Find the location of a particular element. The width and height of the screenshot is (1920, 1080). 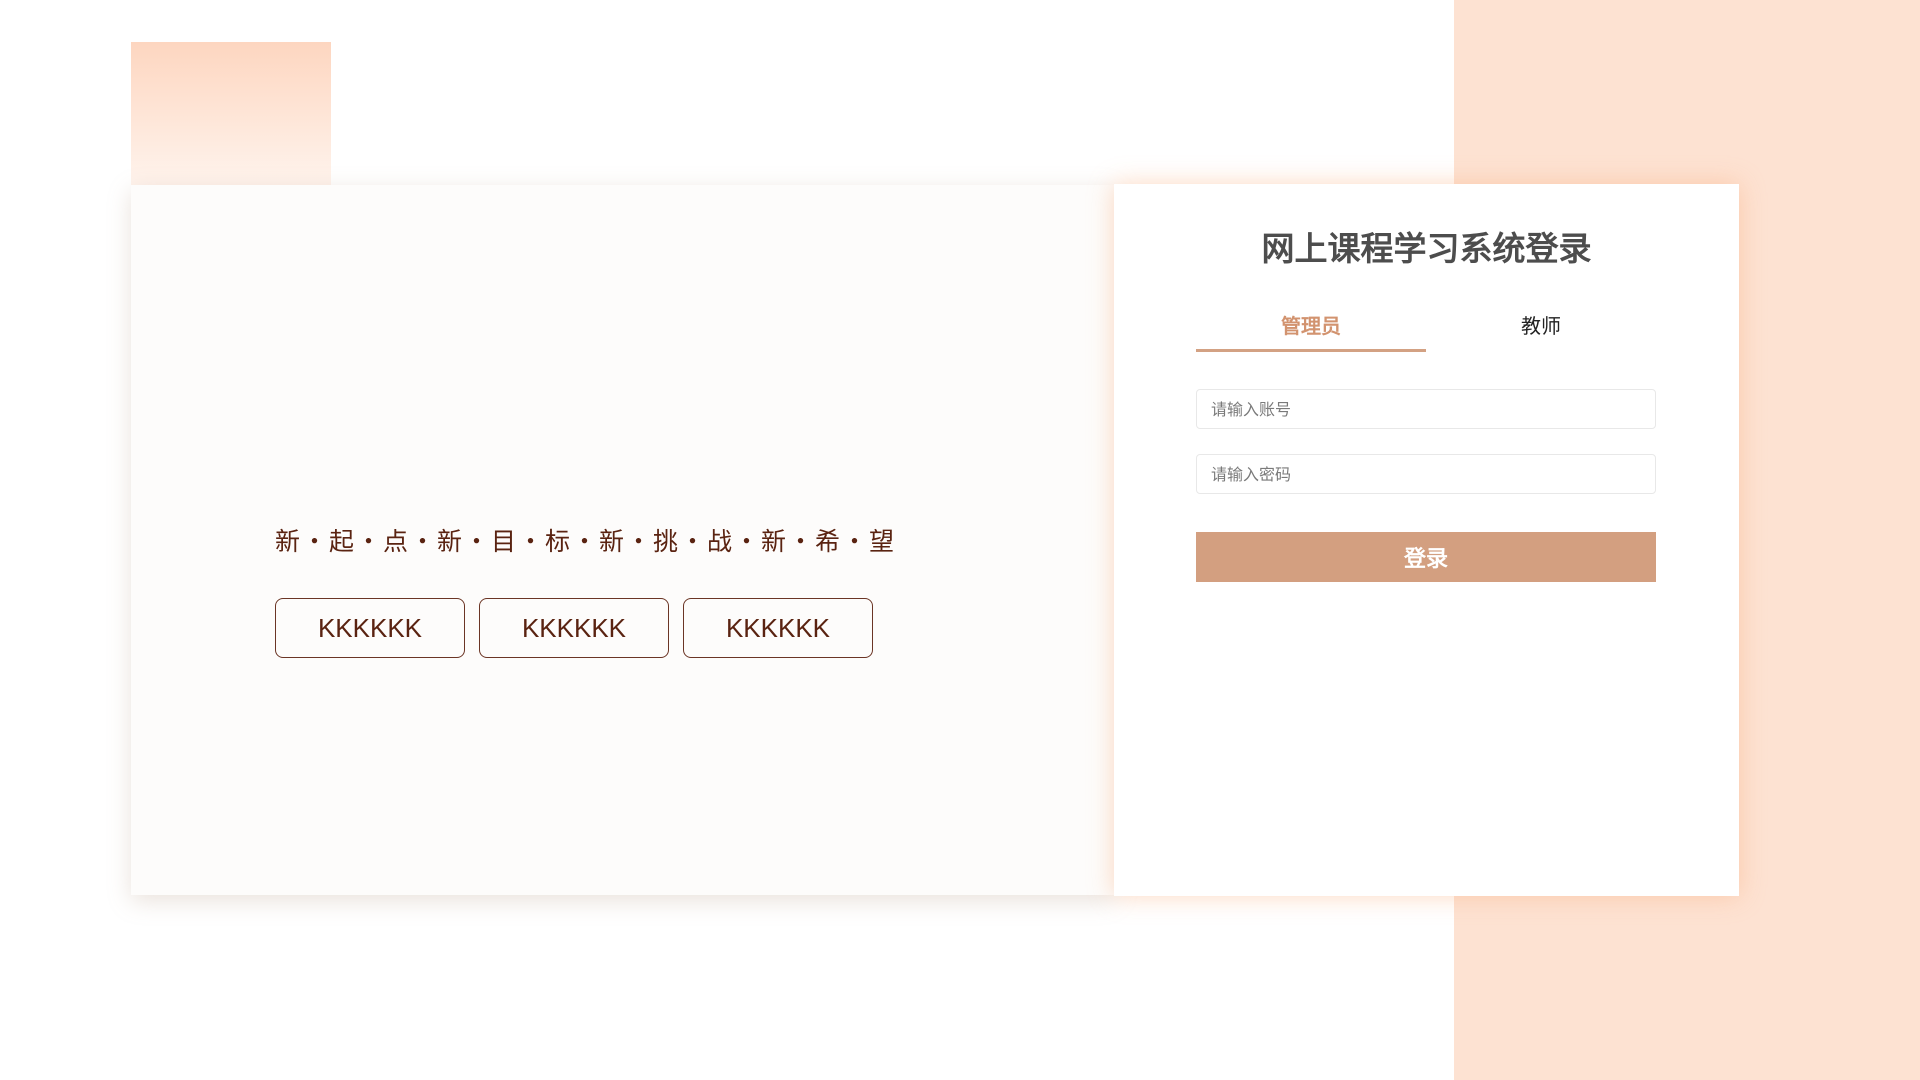

login-button: 登录 is located at coordinates (1426, 557).